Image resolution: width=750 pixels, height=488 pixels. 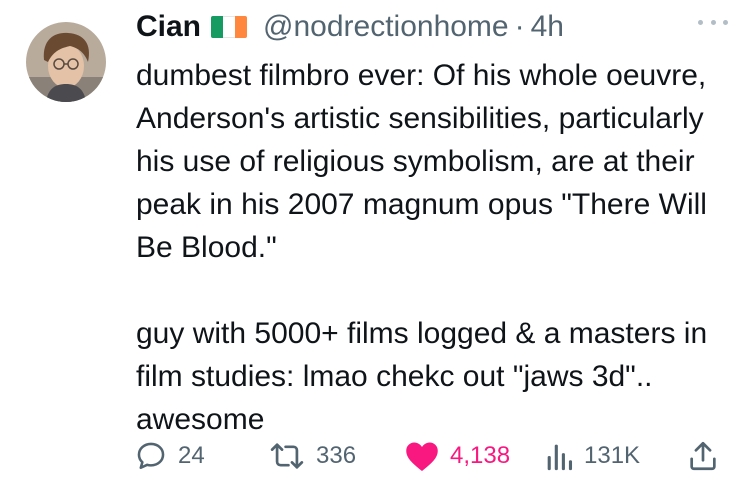 I want to click on user-handle: @nodrectionhome, so click(x=386, y=27).